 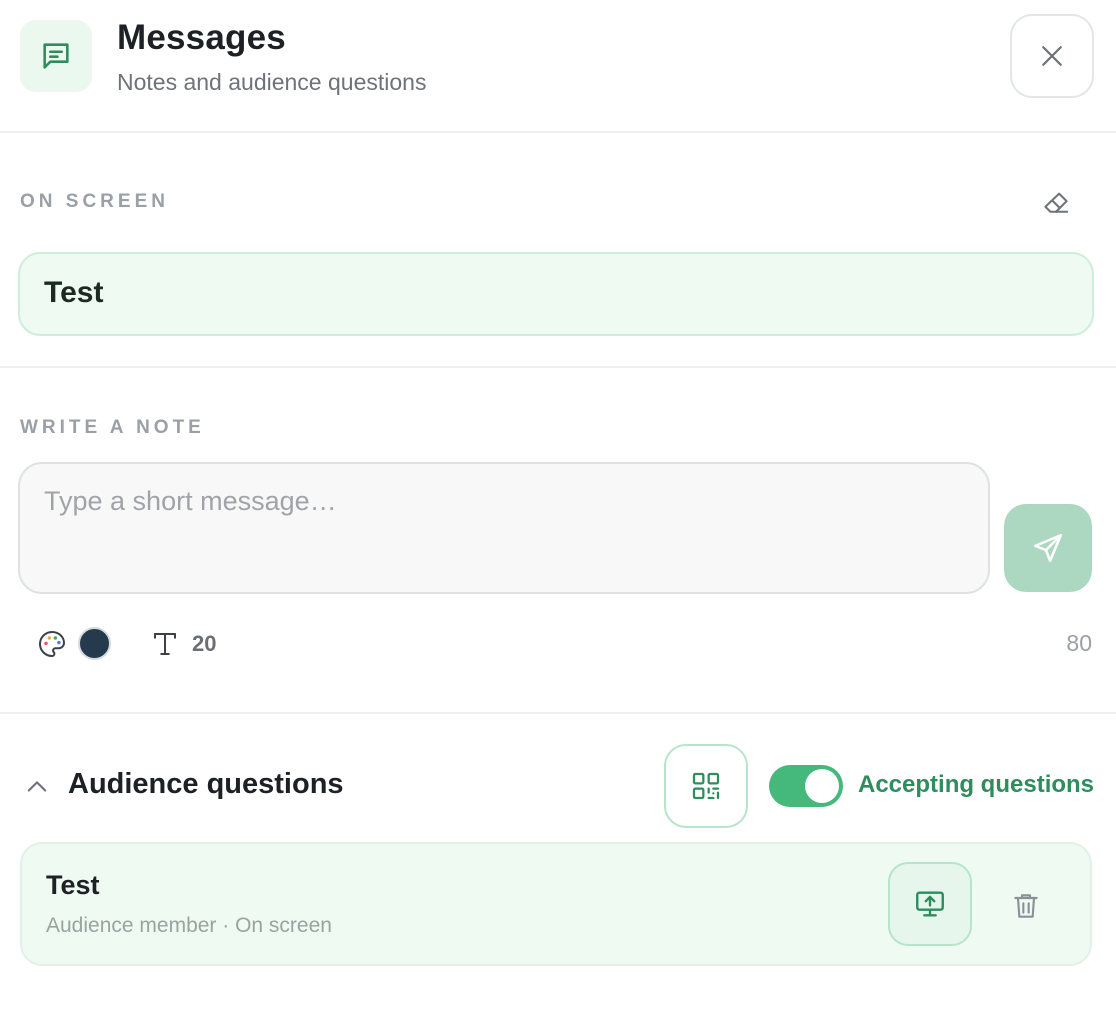 I want to click on chevron-up-icon, so click(x=37, y=786).